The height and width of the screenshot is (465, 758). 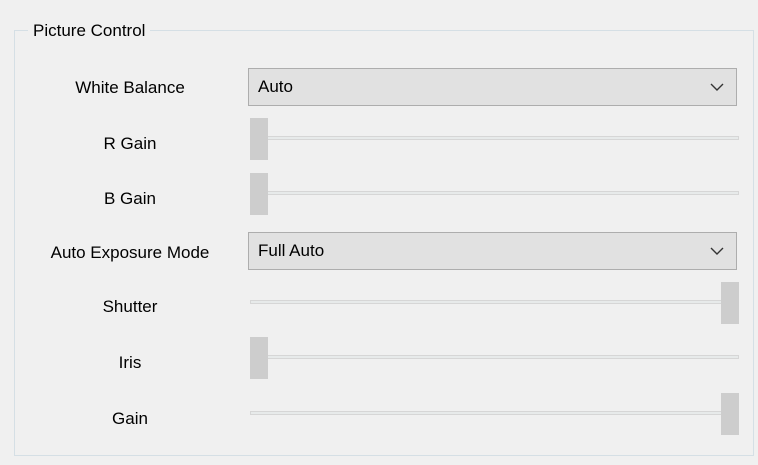 What do you see at coordinates (130, 87) in the screenshot?
I see `white-balance-label: White Balance` at bounding box center [130, 87].